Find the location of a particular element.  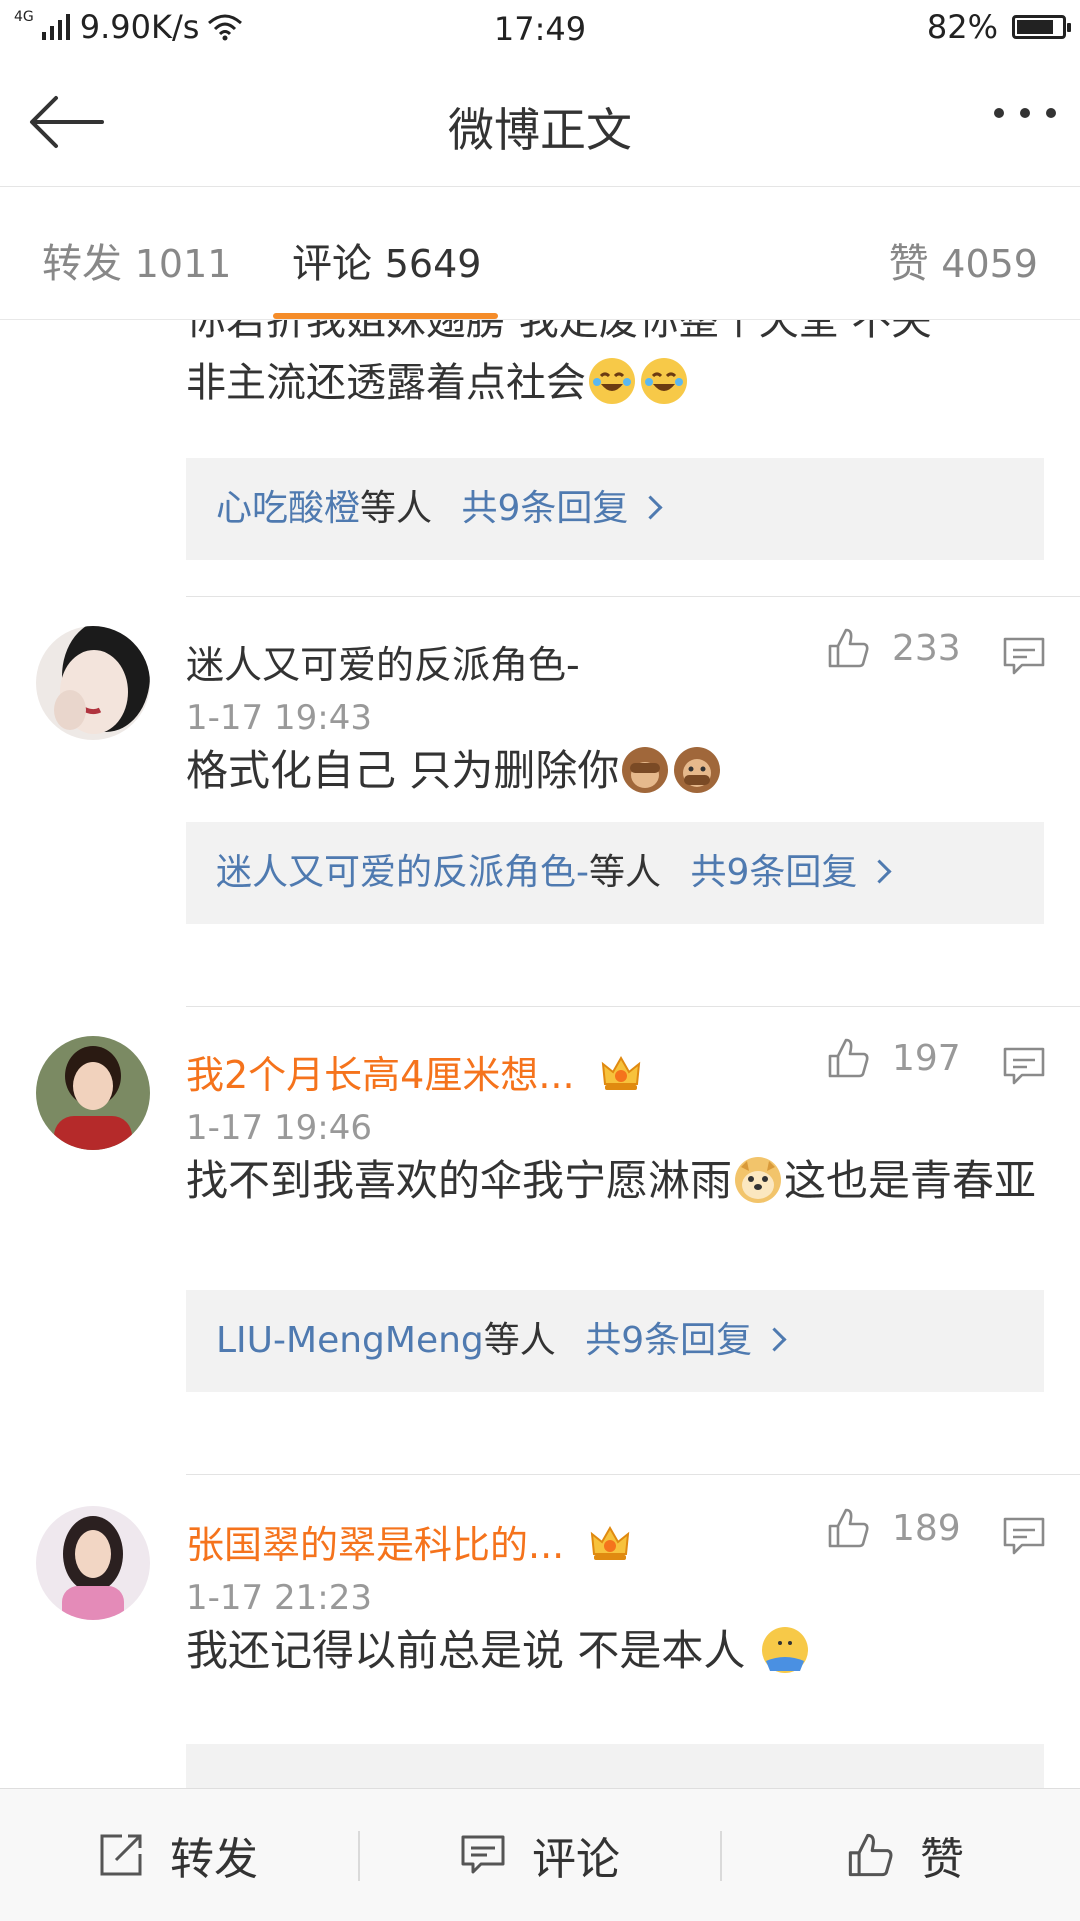

reply-preview is located at coordinates (615, 1766).